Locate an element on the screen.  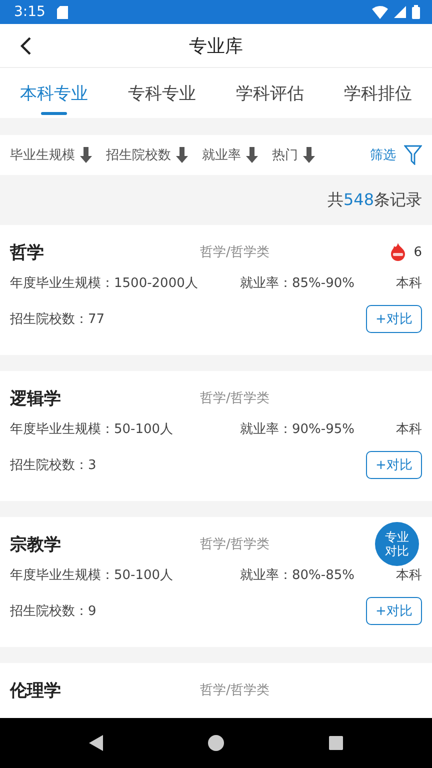
signal-icon is located at coordinates (400, 12).